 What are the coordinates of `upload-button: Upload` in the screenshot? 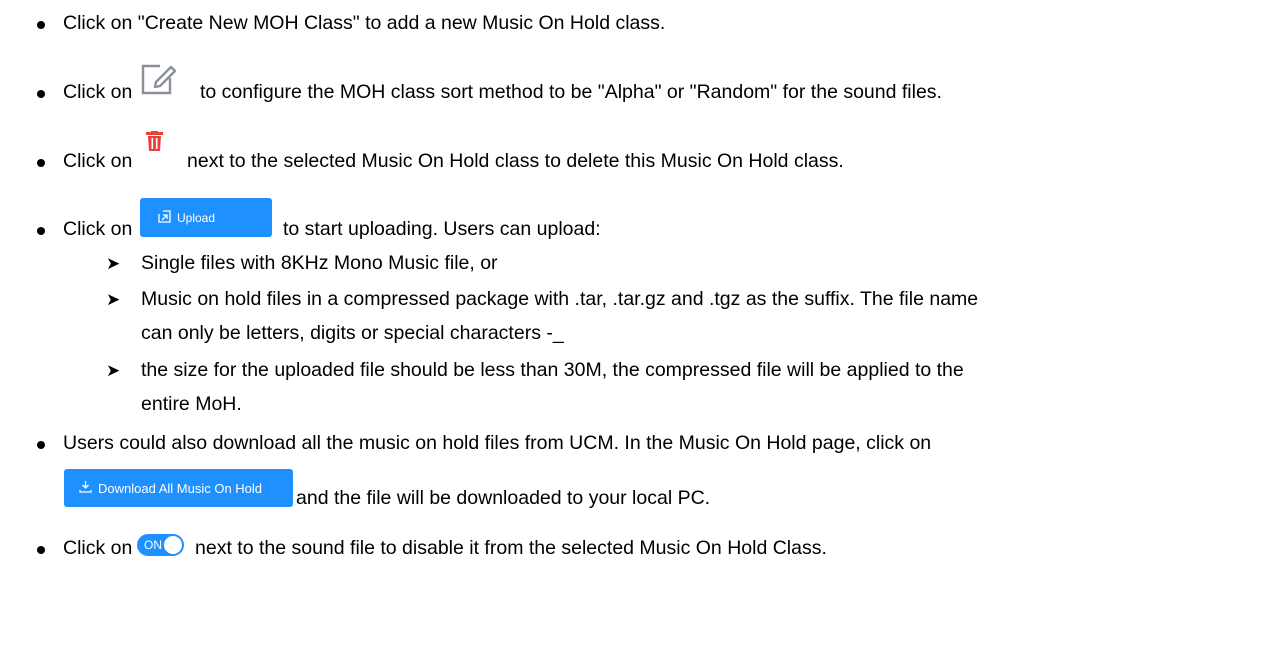 It's located at (206, 217).